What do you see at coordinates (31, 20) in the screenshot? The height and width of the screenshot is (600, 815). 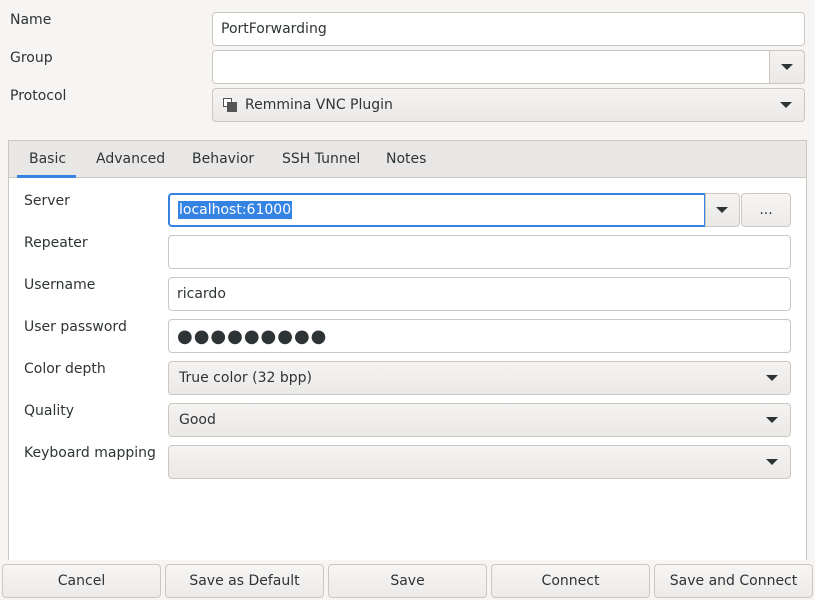 I see `name-label: Name` at bounding box center [31, 20].